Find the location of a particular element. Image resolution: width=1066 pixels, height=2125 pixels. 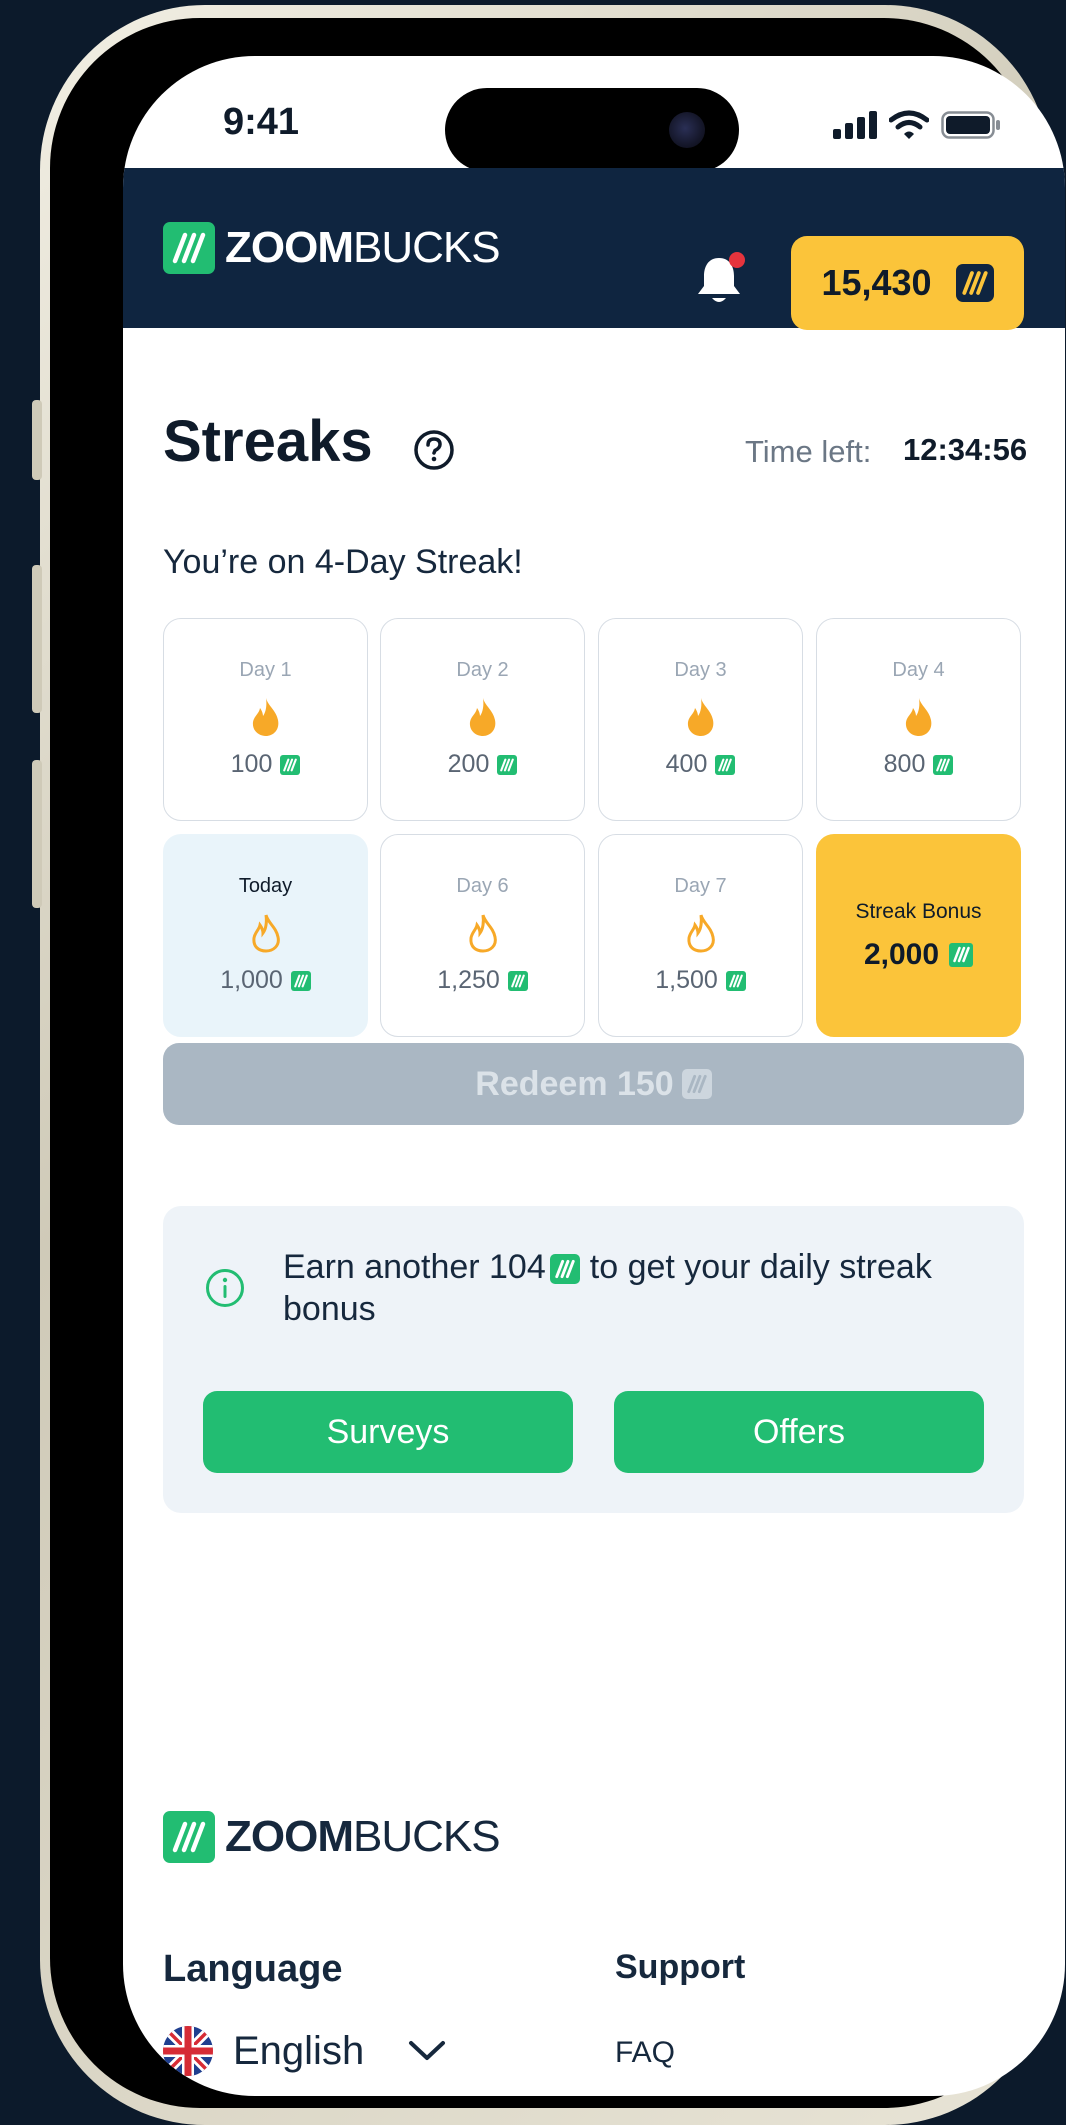

help-icon is located at coordinates (434, 450).